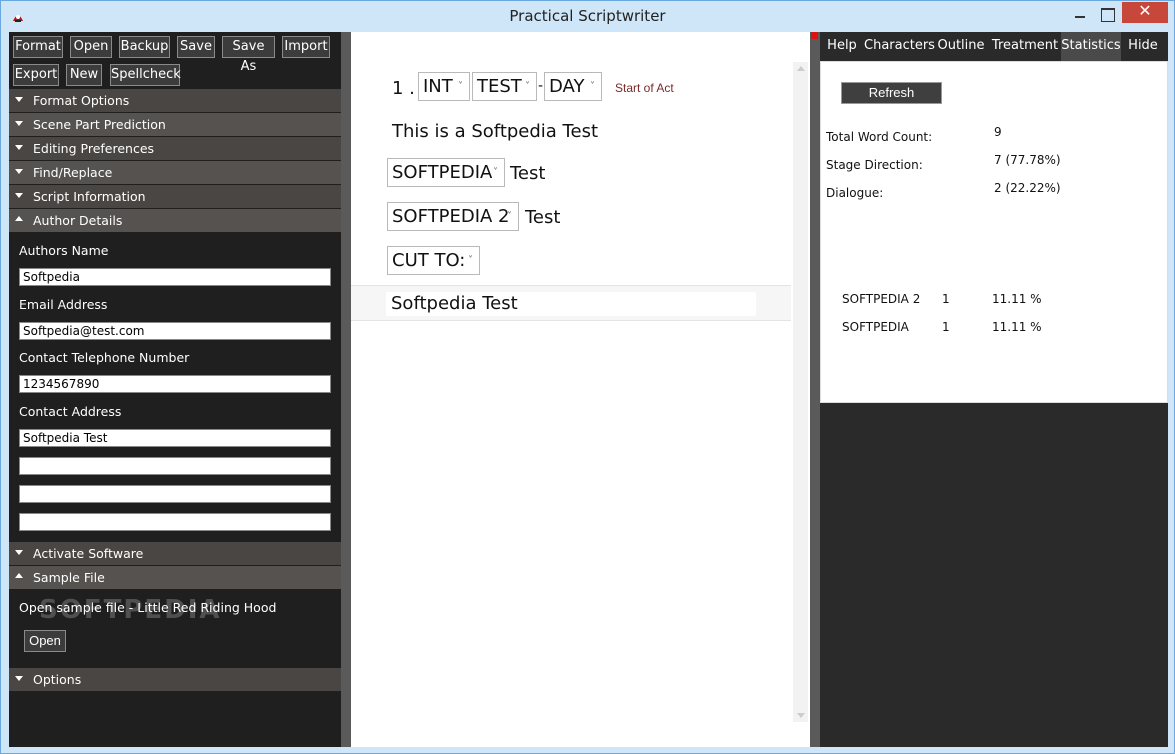 This screenshot has width=1175, height=754. What do you see at coordinates (175, 331) in the screenshot?
I see `email-field: Softpedia@test.com` at bounding box center [175, 331].